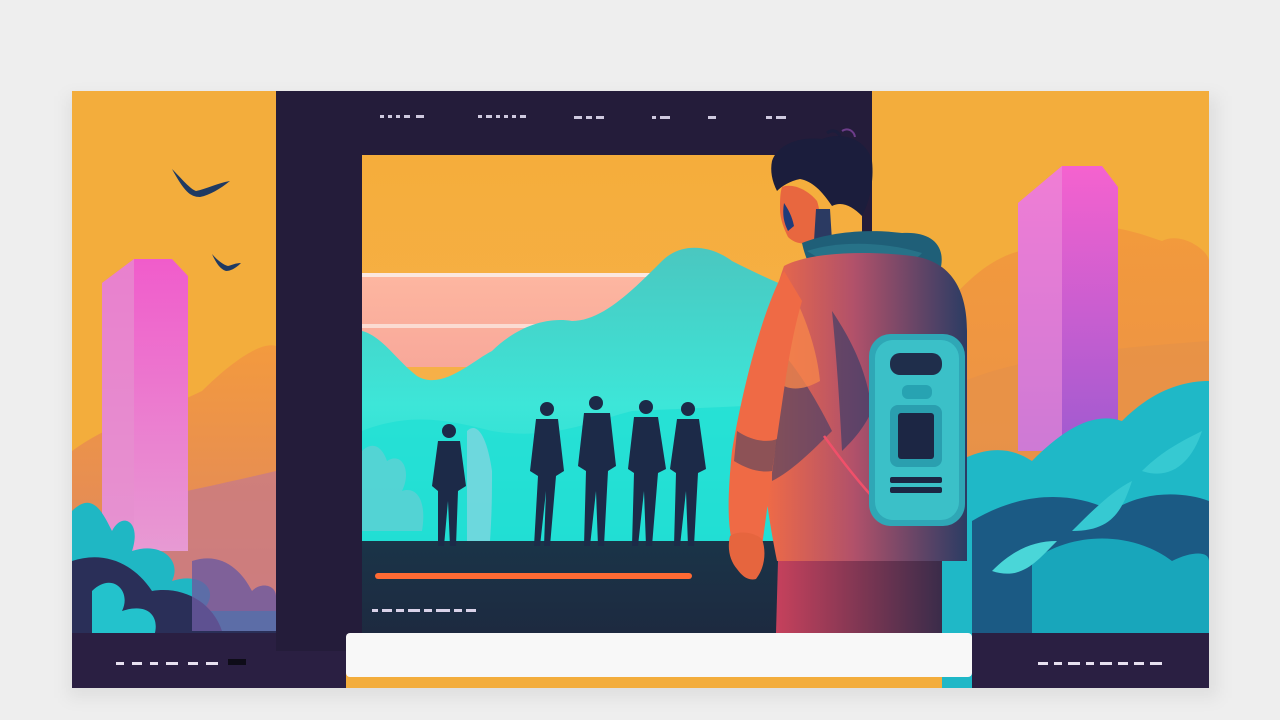  What do you see at coordinates (533, 576) in the screenshot?
I see `orange-line` at bounding box center [533, 576].